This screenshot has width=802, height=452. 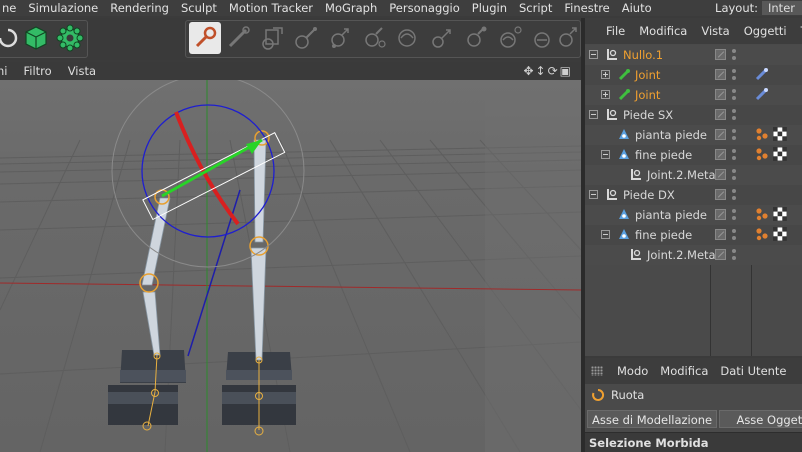 What do you see at coordinates (139, 8) in the screenshot?
I see `menu-item: Rendering` at bounding box center [139, 8].